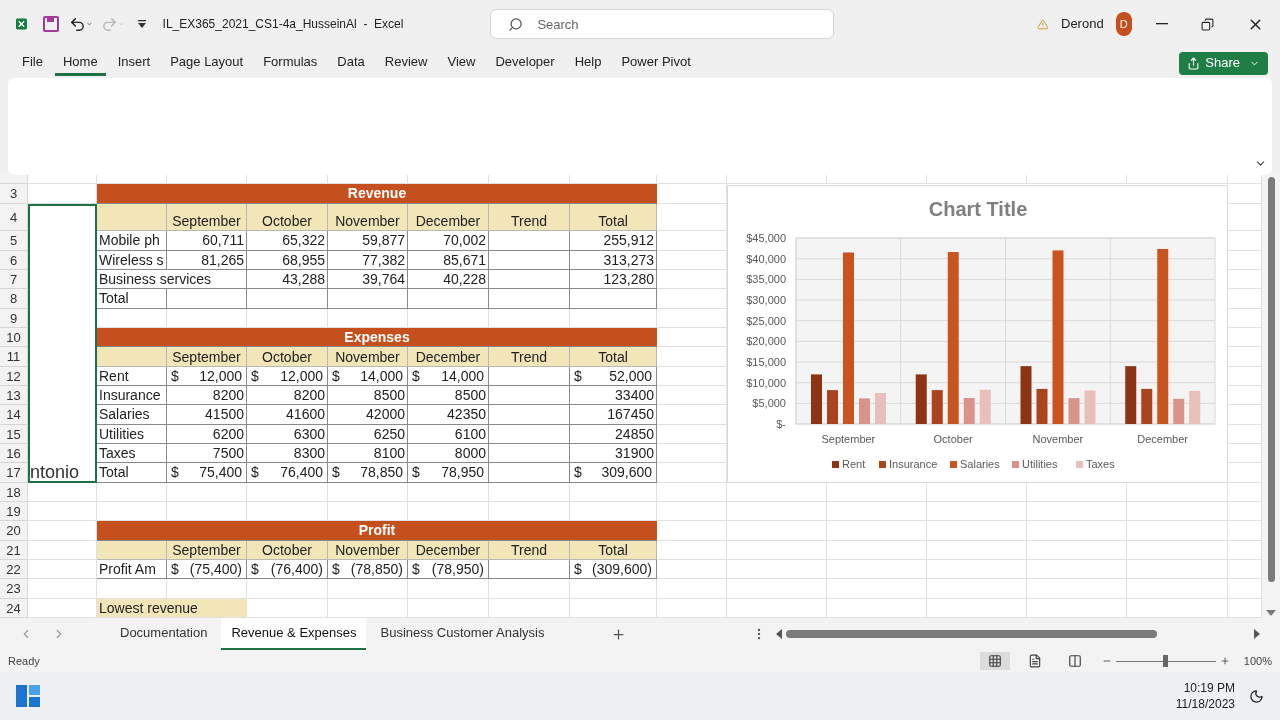 This screenshot has height=720, width=1280. I want to click on row-header: 6, so click(14, 260).